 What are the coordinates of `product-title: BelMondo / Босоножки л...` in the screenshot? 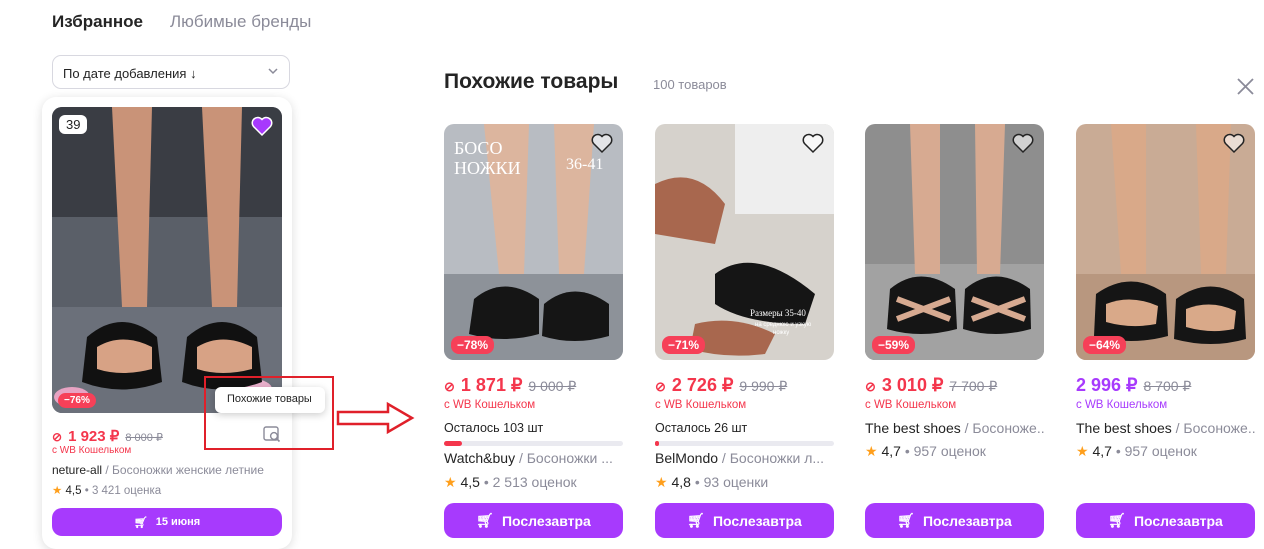 It's located at (744, 458).